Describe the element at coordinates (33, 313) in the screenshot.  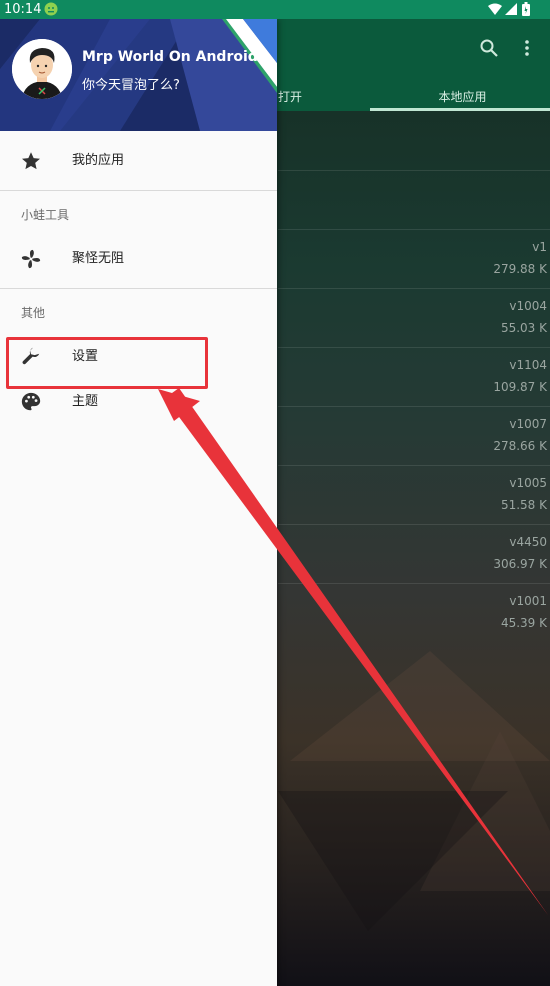
I see `section-header-other: 其他` at that location.